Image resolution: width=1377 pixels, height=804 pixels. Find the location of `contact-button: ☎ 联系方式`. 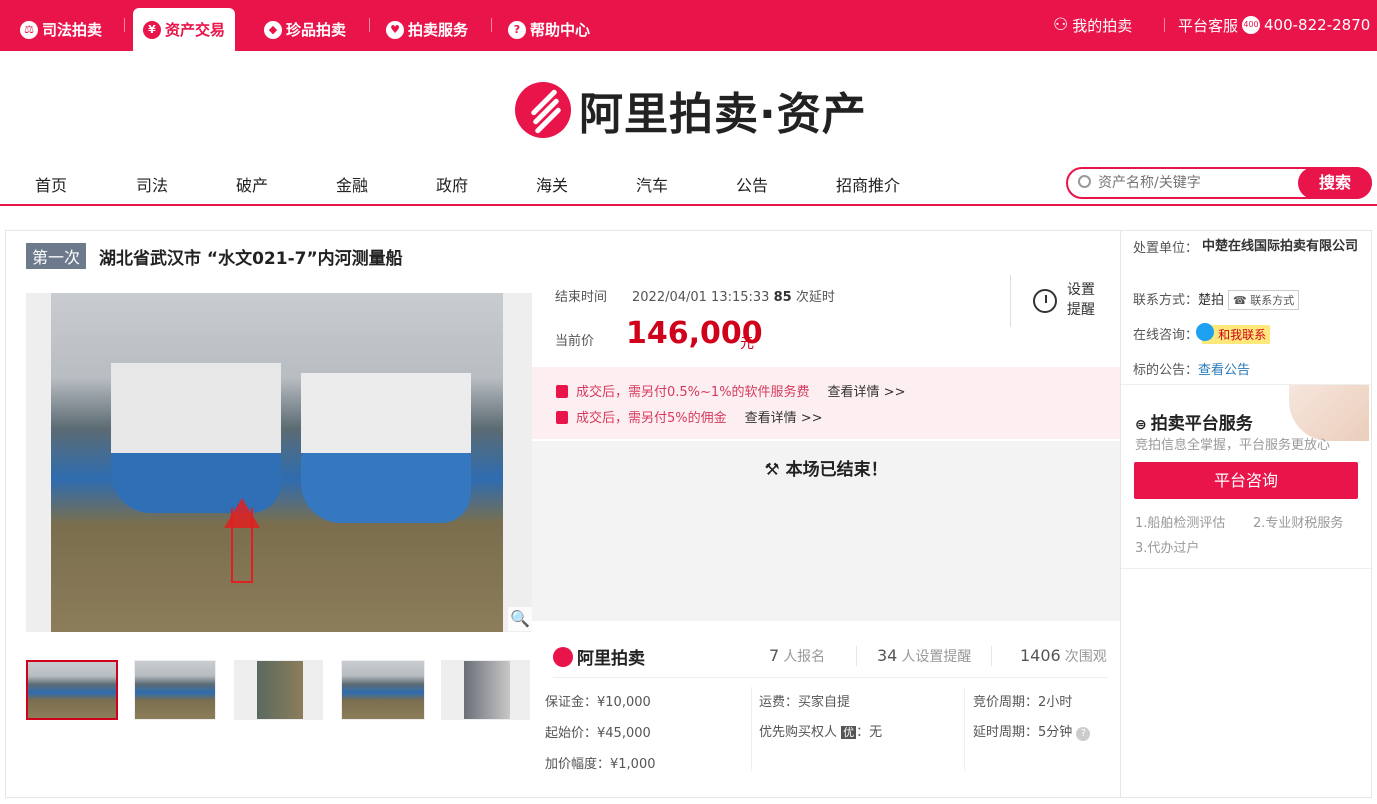

contact-button: ☎ 联系方式 is located at coordinates (1264, 300).